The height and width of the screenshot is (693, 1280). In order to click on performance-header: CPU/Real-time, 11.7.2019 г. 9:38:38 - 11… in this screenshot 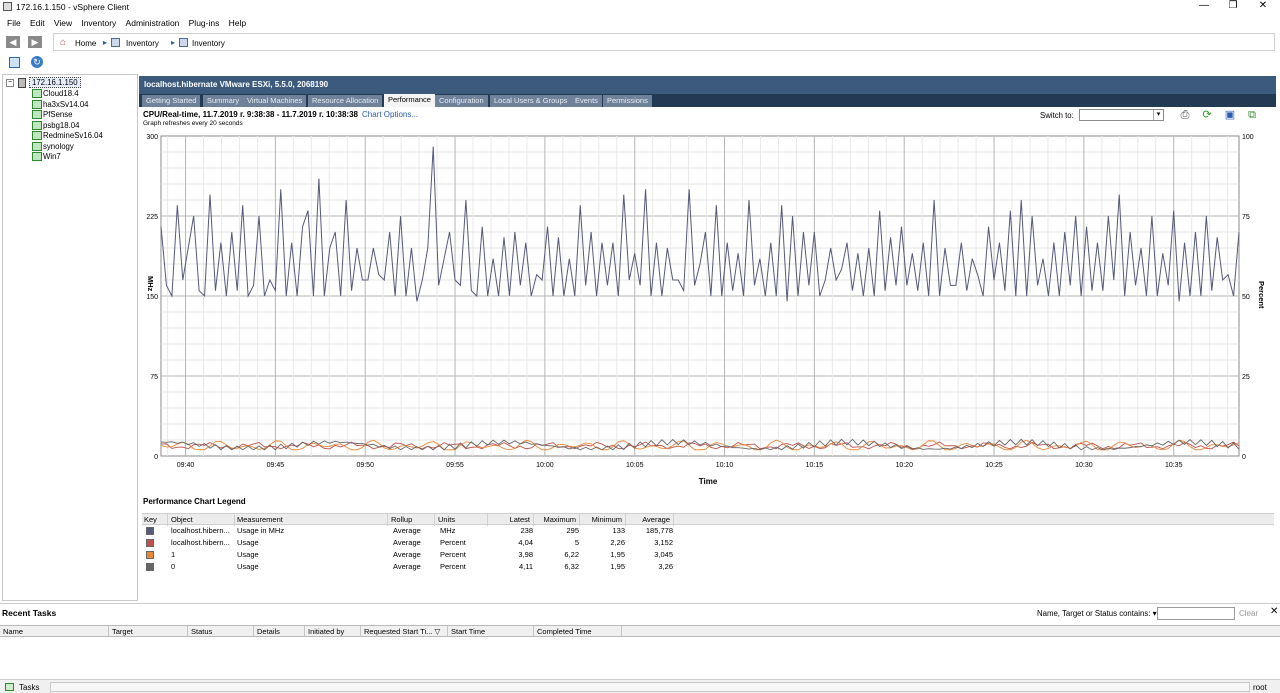, I will do `click(280, 118)`.